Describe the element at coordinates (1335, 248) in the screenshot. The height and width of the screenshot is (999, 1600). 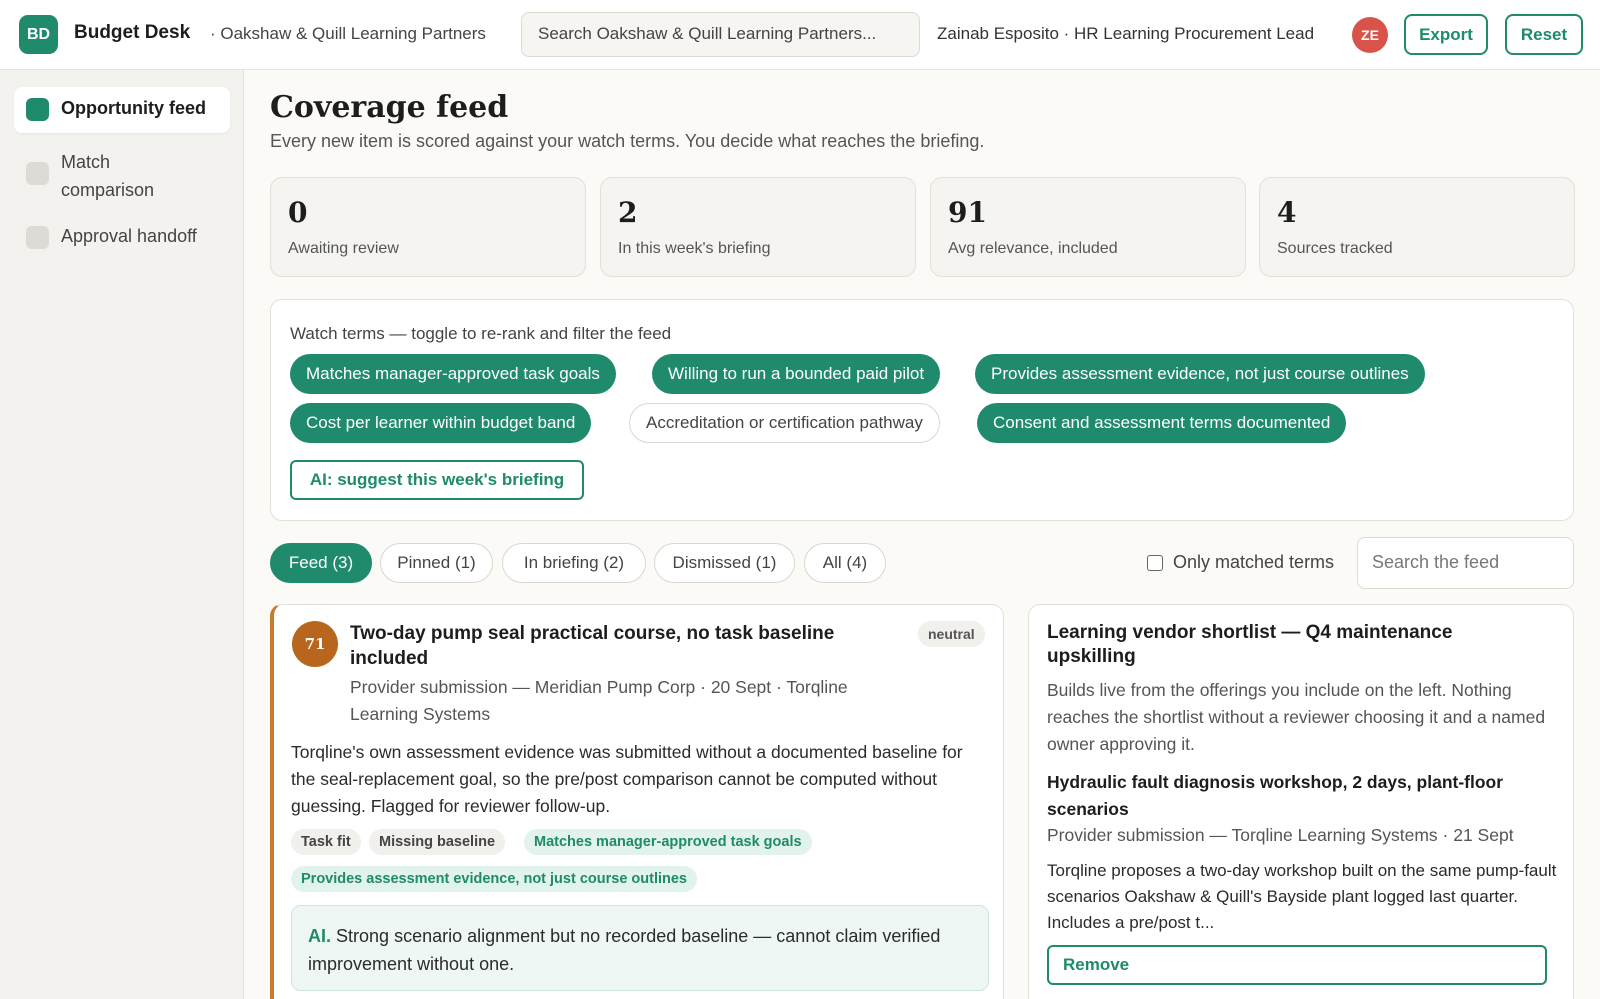
I see `stat-label: Sources tracked` at that location.